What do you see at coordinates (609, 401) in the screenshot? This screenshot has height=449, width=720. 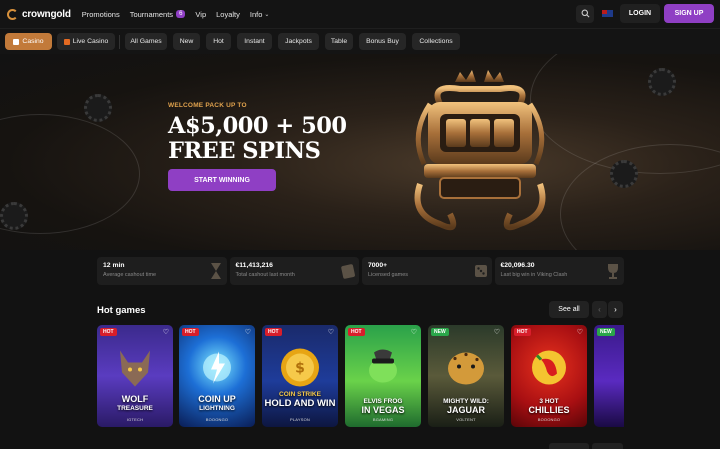 I see `game-title-sub: 3 F` at bounding box center [609, 401].